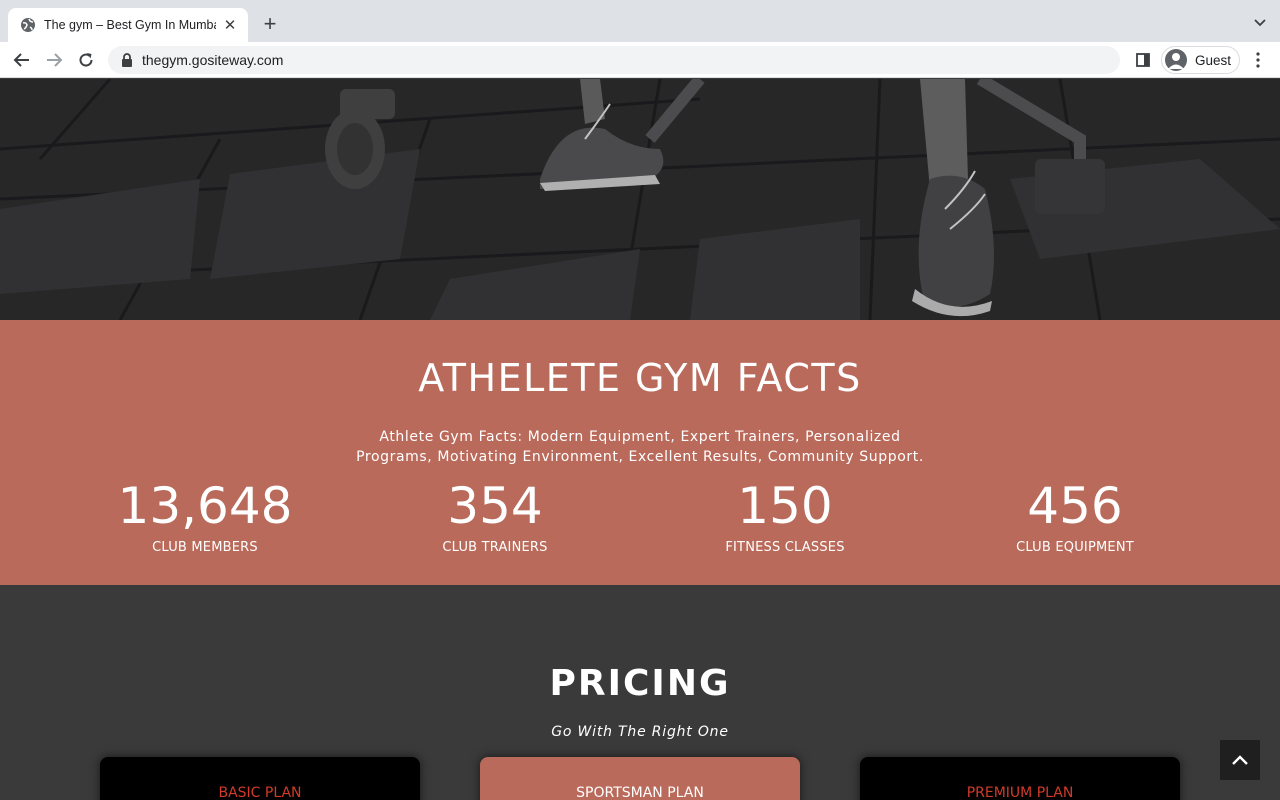  Describe the element at coordinates (86, 60) in the screenshot. I see `reload-icon` at that location.